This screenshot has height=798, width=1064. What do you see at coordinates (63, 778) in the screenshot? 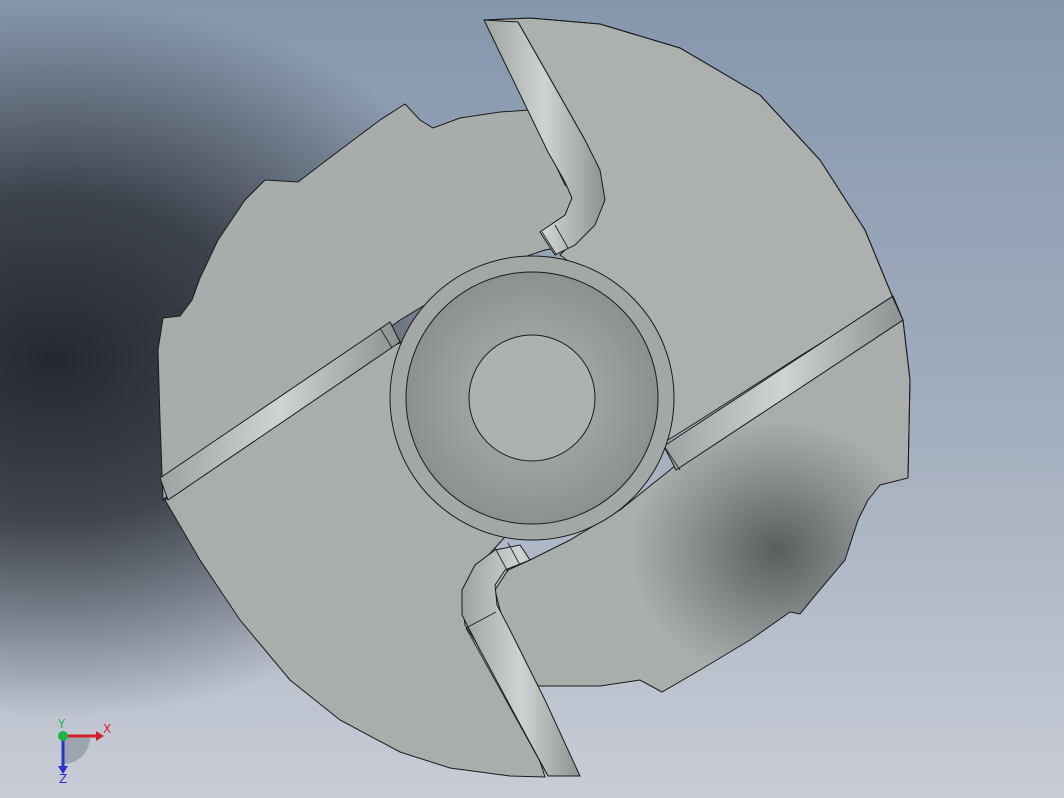
I see `triad-z-label: Z` at bounding box center [63, 778].